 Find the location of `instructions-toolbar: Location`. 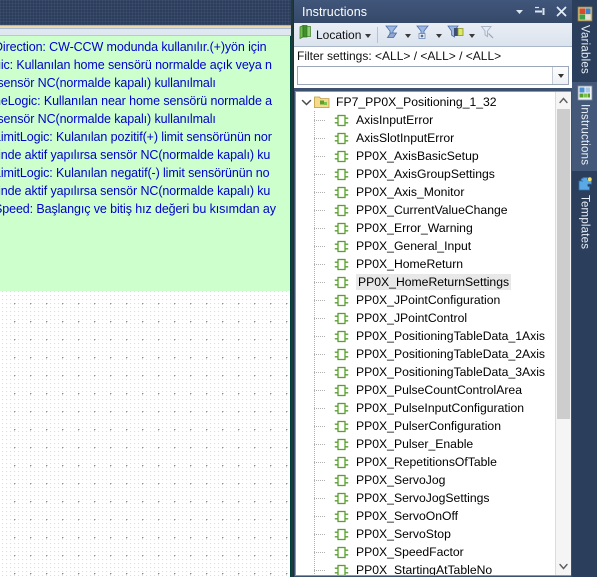

instructions-toolbar: Location is located at coordinates (433, 35).